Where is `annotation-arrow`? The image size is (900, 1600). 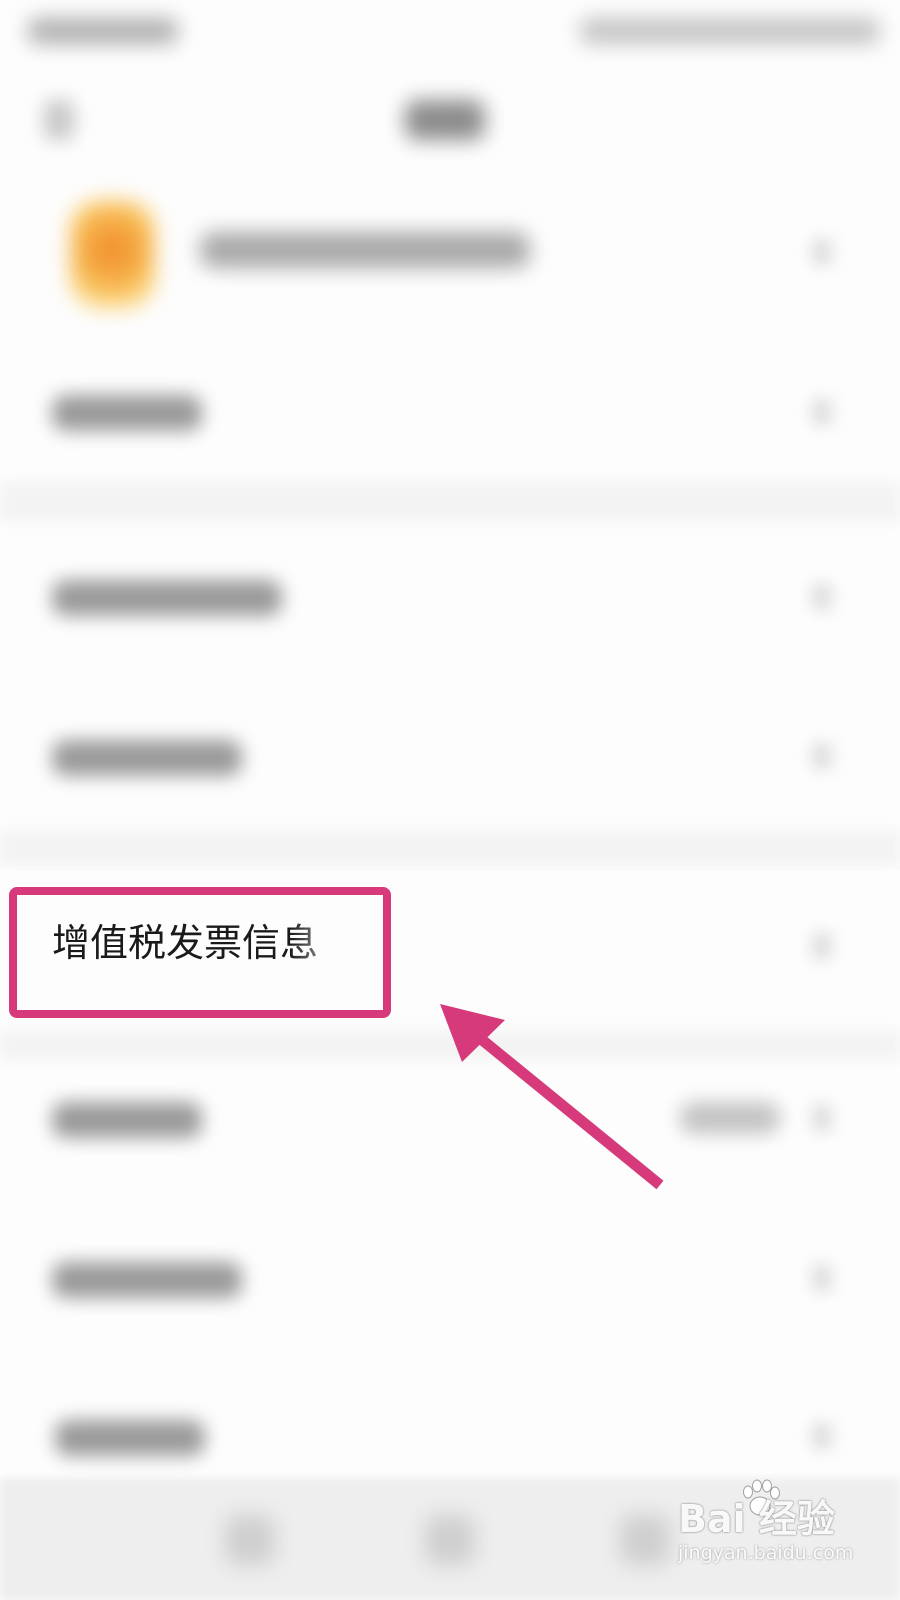
annotation-arrow is located at coordinates (552, 1097).